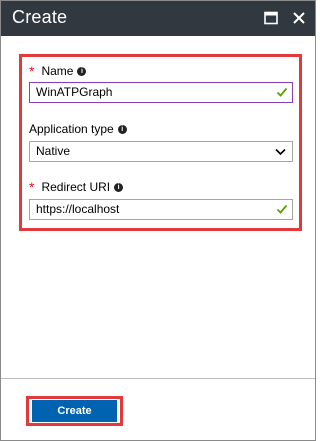 Image resolution: width=320 pixels, height=441 pixels. What do you see at coordinates (40, 17) in the screenshot?
I see `blade-title: Create` at bounding box center [40, 17].